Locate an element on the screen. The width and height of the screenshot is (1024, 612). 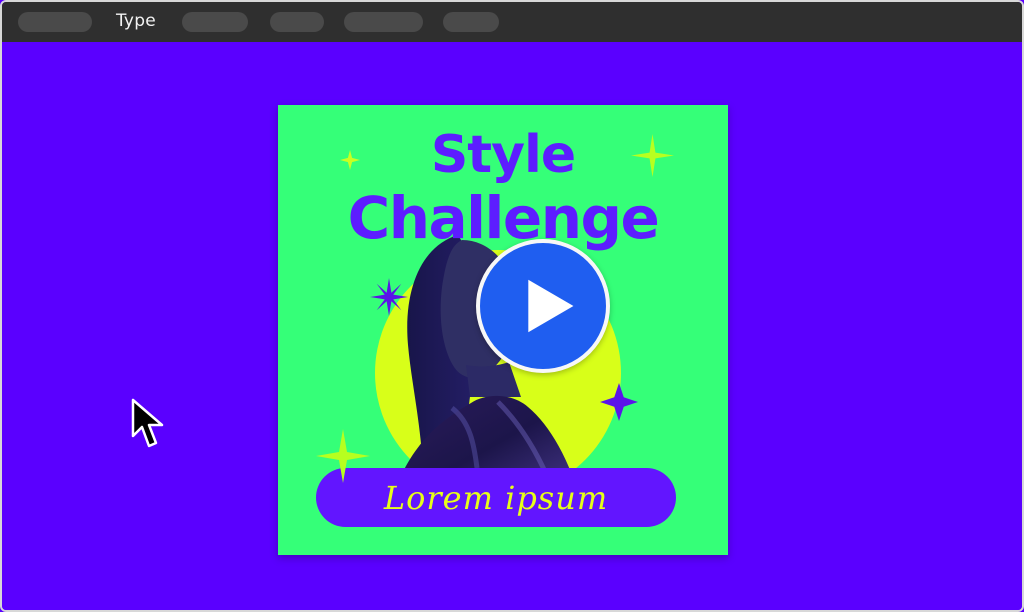
cursor-icon is located at coordinates (147, 423).